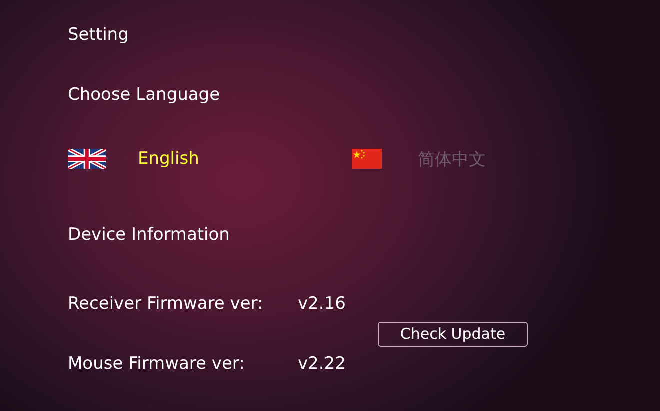 The width and height of the screenshot is (660, 411). I want to click on section-heading: Device Information, so click(149, 235).